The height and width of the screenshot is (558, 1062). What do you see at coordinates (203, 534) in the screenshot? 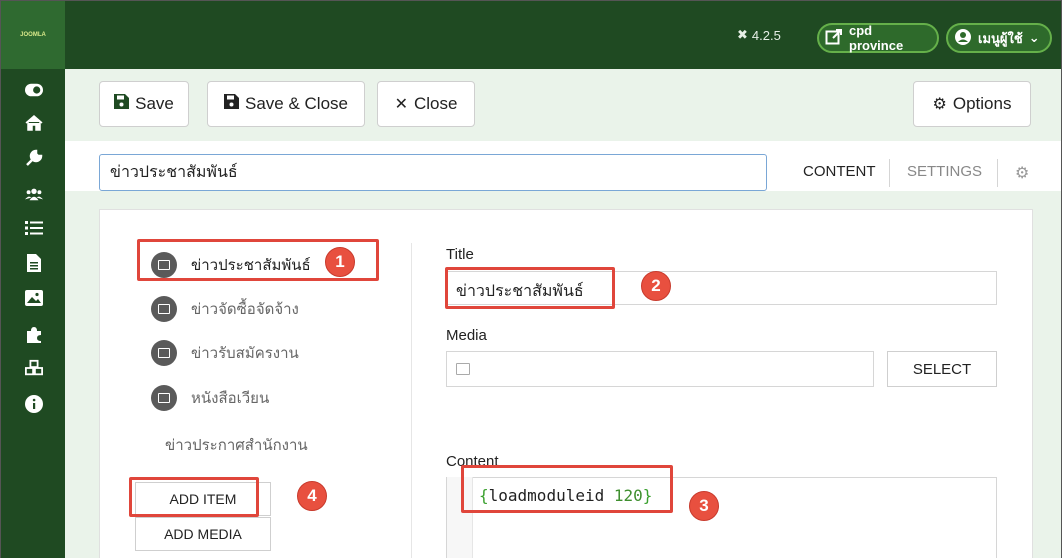
I see `add-media-button: ADD MEDIA` at bounding box center [203, 534].